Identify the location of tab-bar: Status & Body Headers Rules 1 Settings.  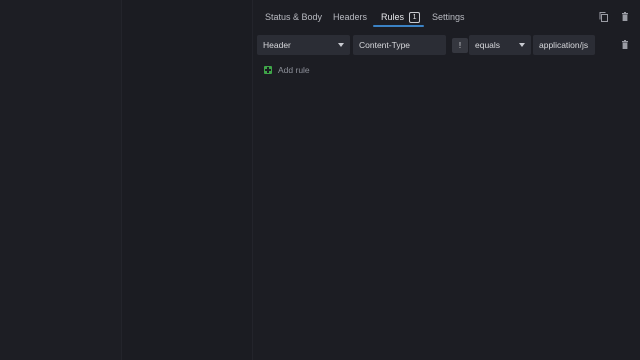
(446, 15).